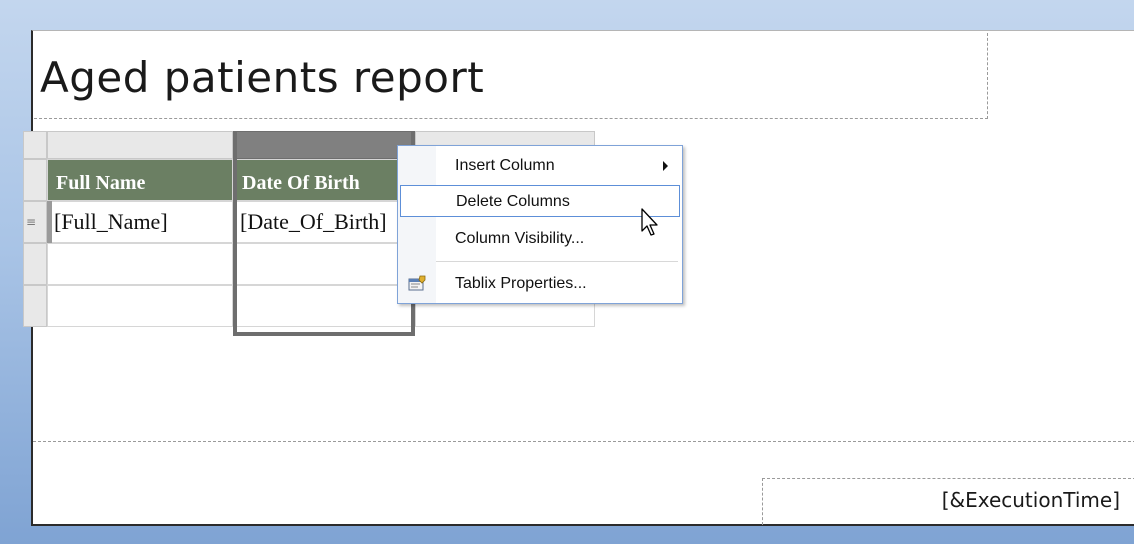 Image resolution: width=1134 pixels, height=544 pixels. Describe the element at coordinates (262, 77) in the screenshot. I see `report-title: Aged patients report` at that location.